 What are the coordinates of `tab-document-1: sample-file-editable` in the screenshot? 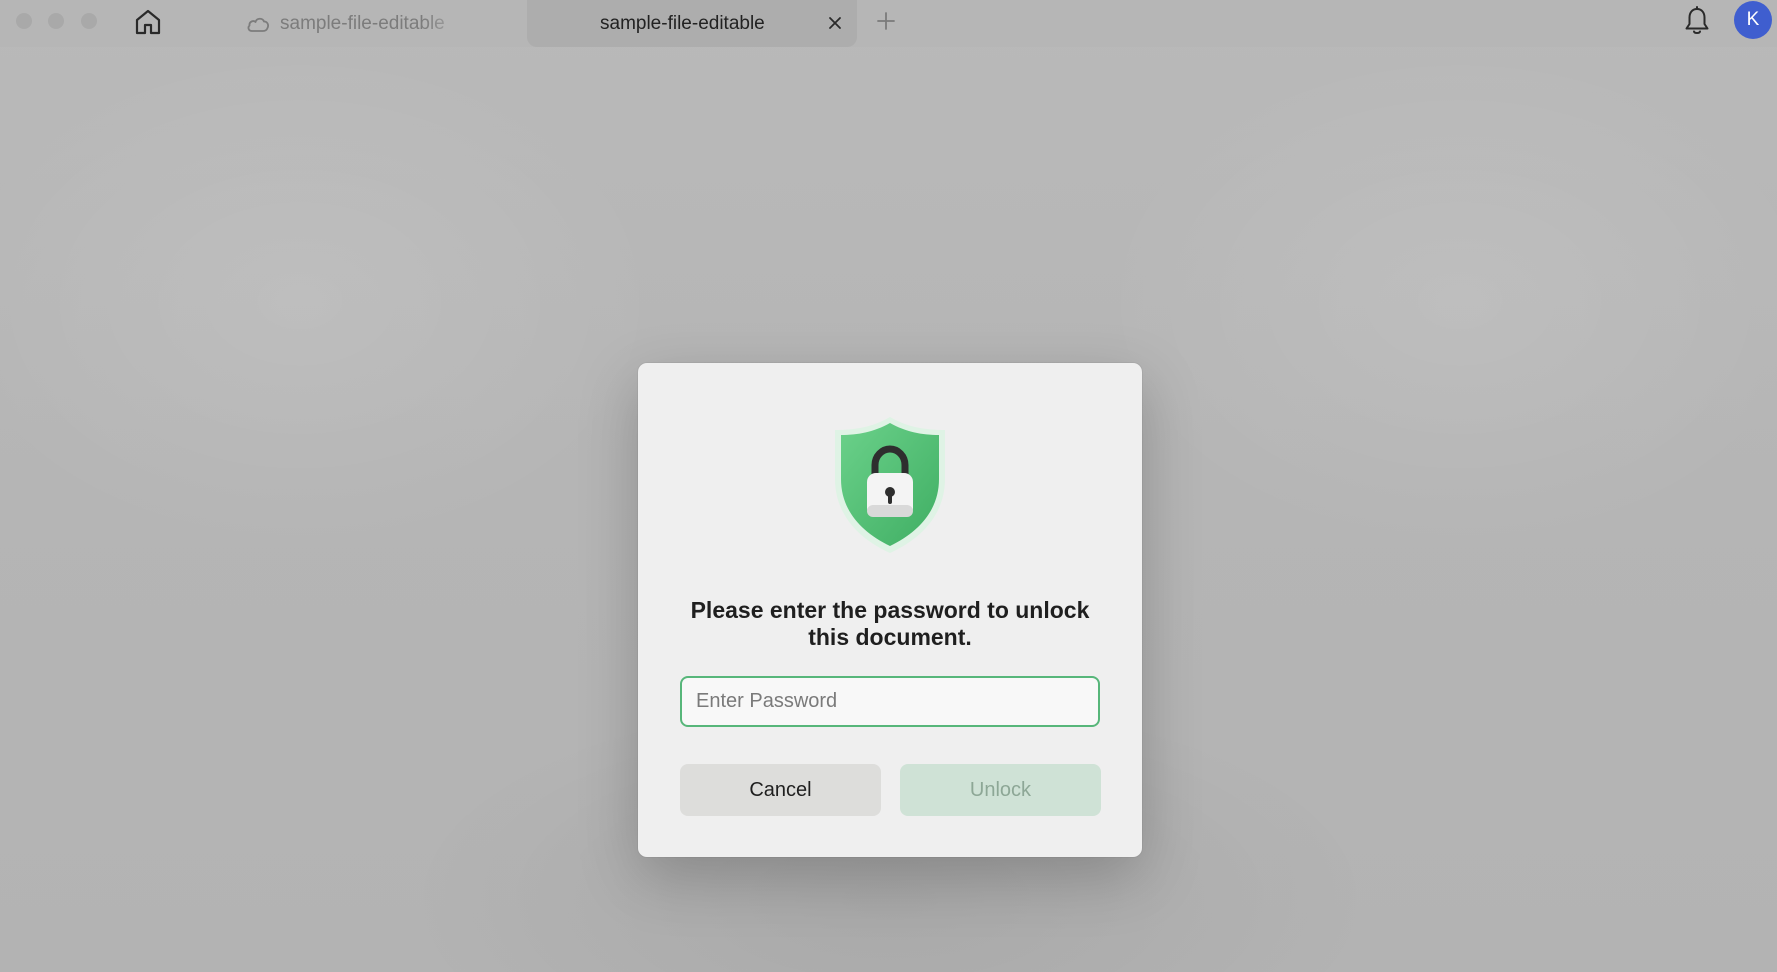 It's located at (386, 23).